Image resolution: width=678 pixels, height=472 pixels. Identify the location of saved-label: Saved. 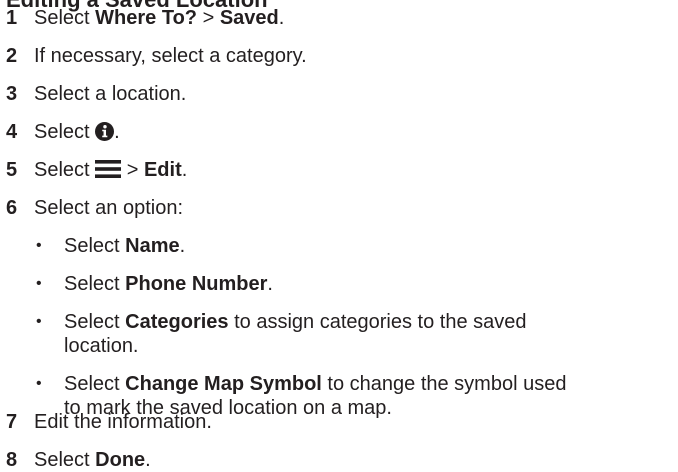
(249, 18).